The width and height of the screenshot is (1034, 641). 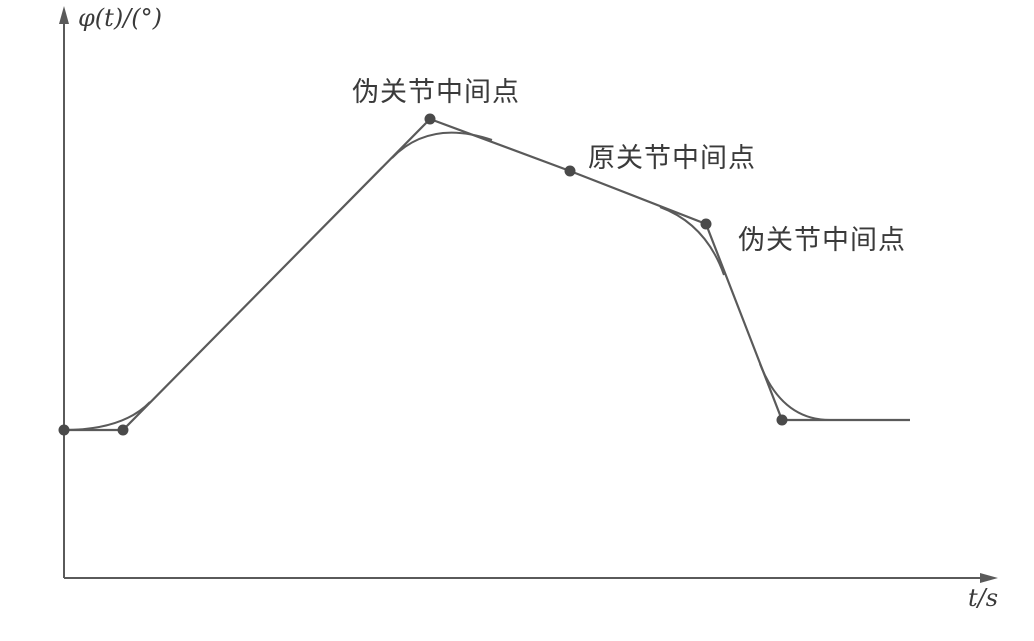 What do you see at coordinates (989, 578) in the screenshot?
I see `arrow-right-icon` at bounding box center [989, 578].